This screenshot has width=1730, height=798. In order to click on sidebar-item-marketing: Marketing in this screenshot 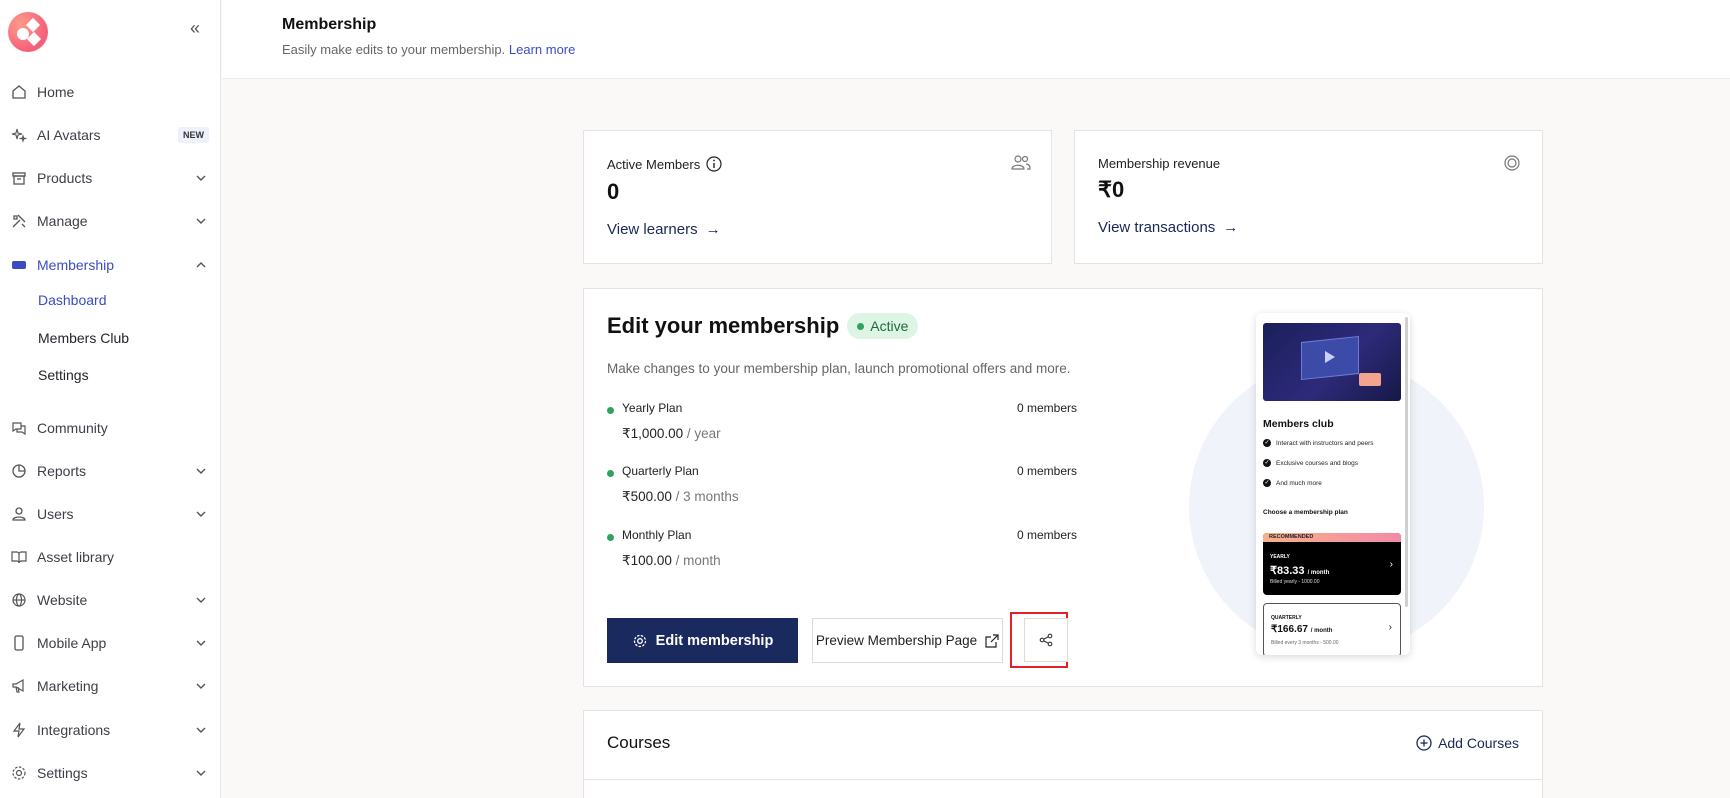, I will do `click(110, 686)`.